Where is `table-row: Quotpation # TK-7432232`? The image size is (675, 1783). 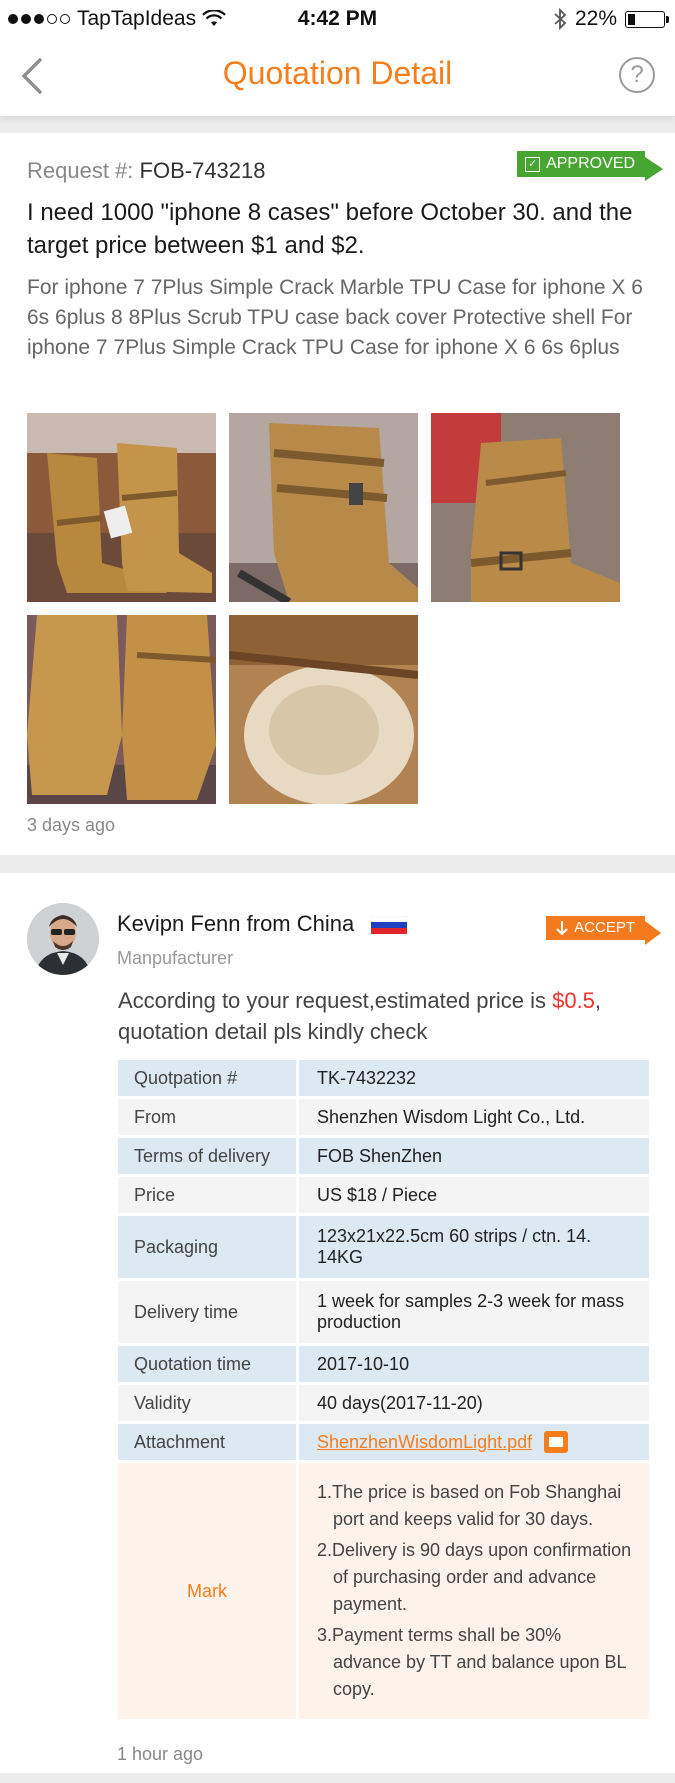 table-row: Quotpation # TK-7432232 is located at coordinates (383, 1078).